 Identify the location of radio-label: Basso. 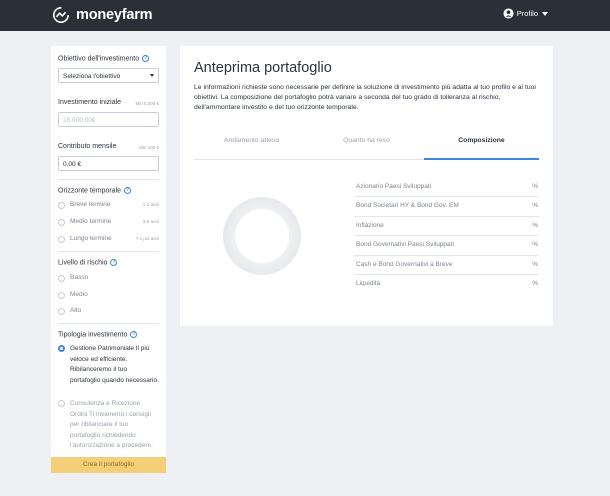
(79, 277).